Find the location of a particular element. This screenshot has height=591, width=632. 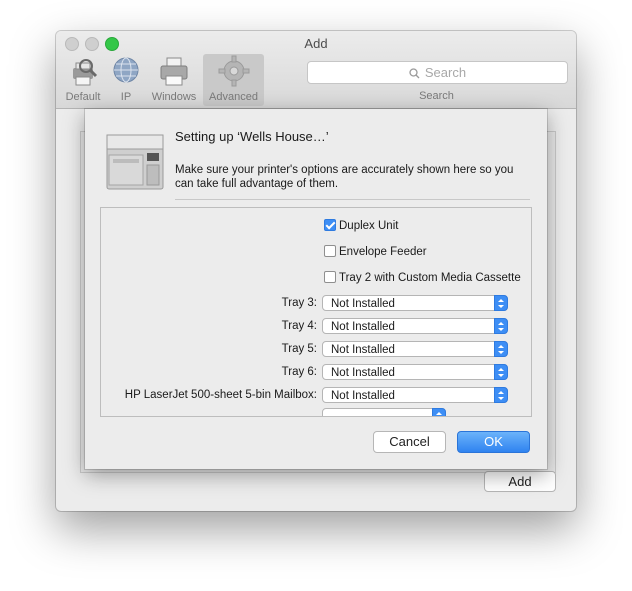

toolbar-label-default: Default is located at coordinates (83, 97).